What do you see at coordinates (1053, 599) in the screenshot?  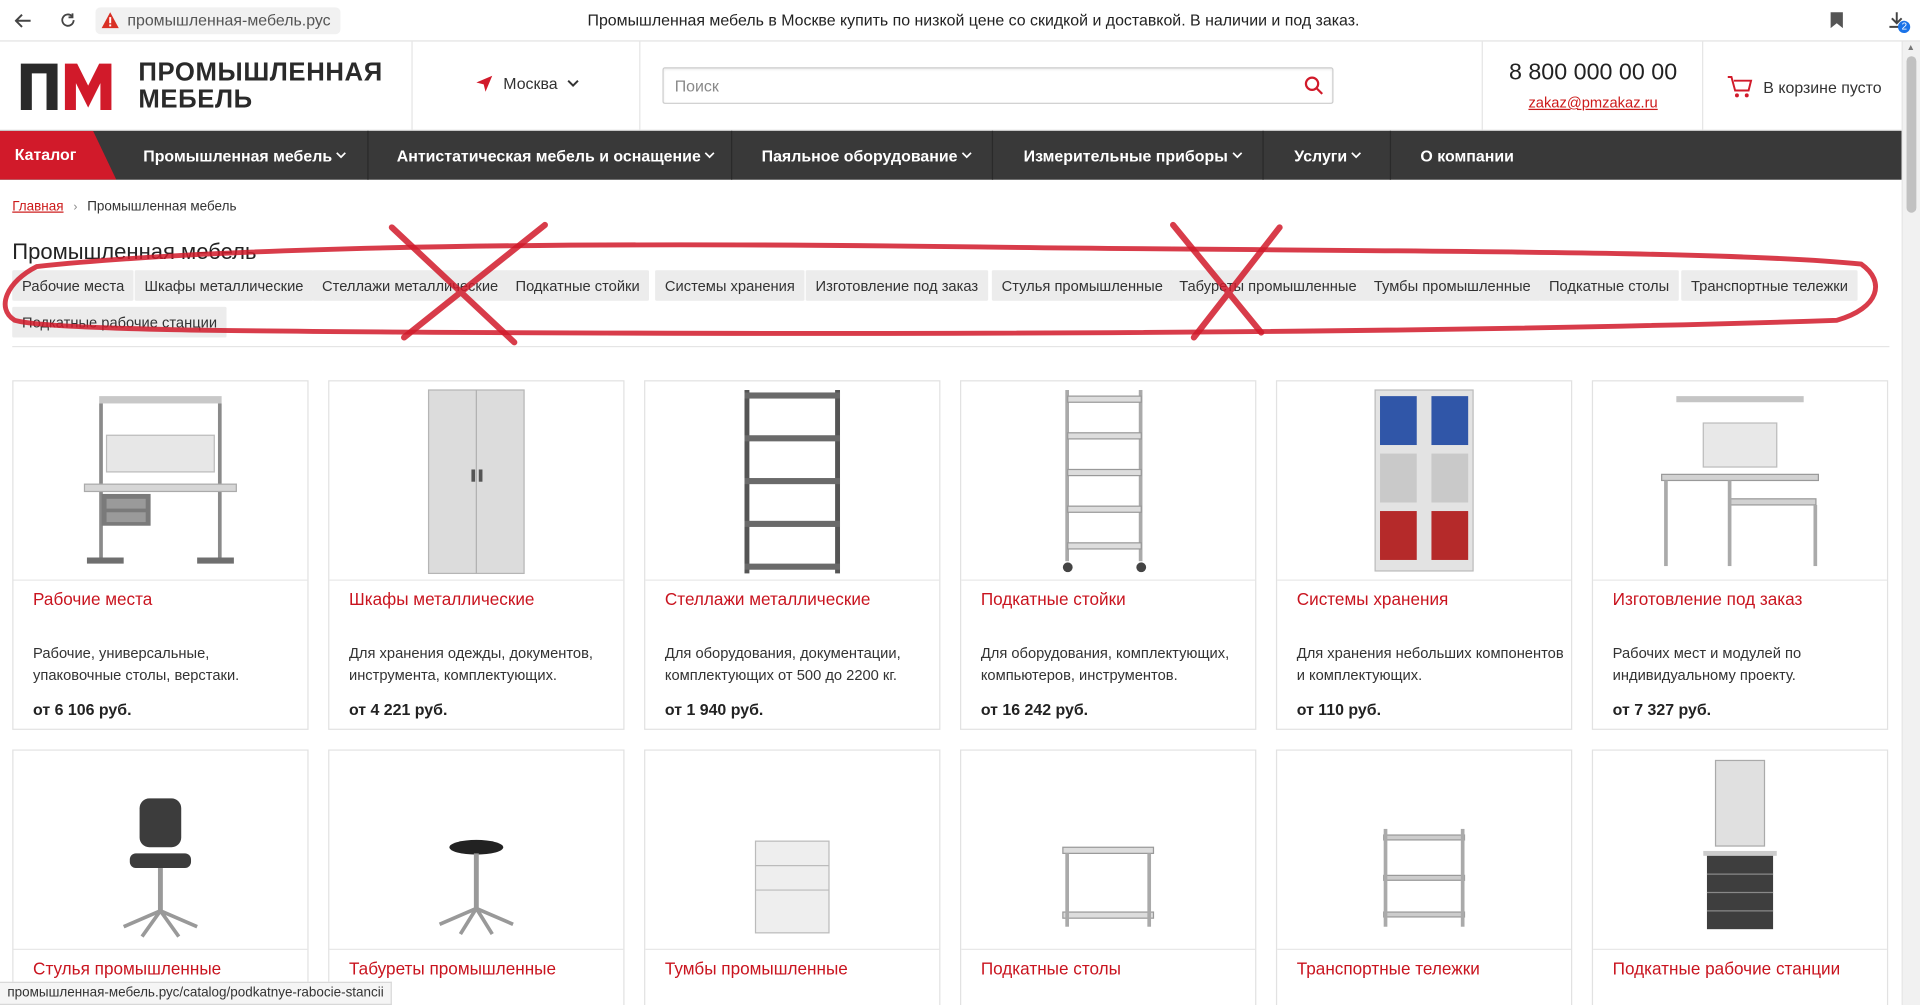 I see `product-title: Подкатные стойки` at bounding box center [1053, 599].